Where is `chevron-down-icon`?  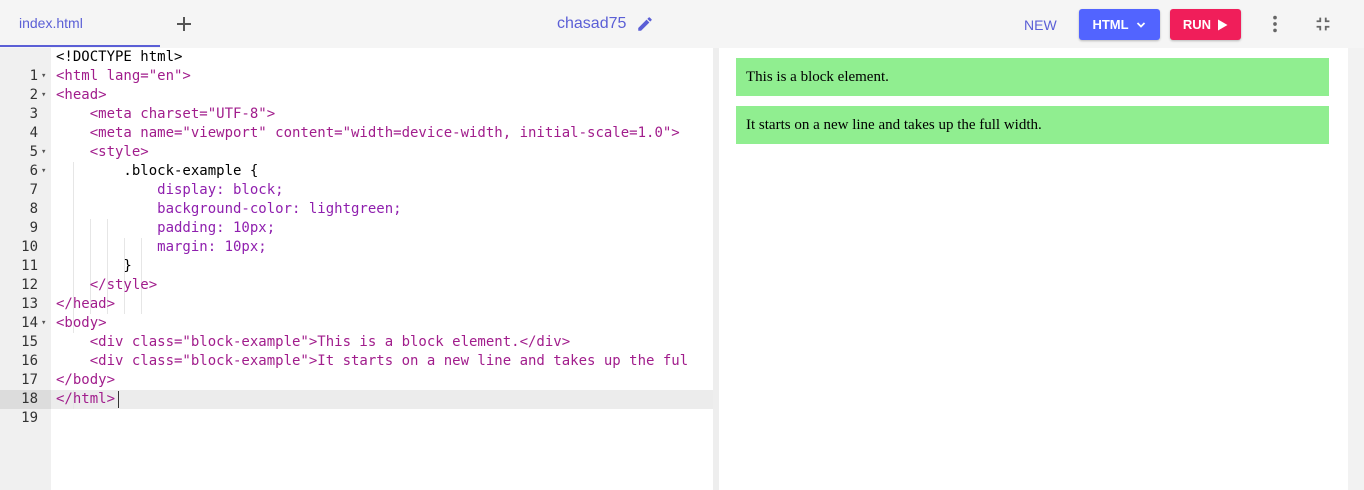
chevron-down-icon is located at coordinates (1140, 24).